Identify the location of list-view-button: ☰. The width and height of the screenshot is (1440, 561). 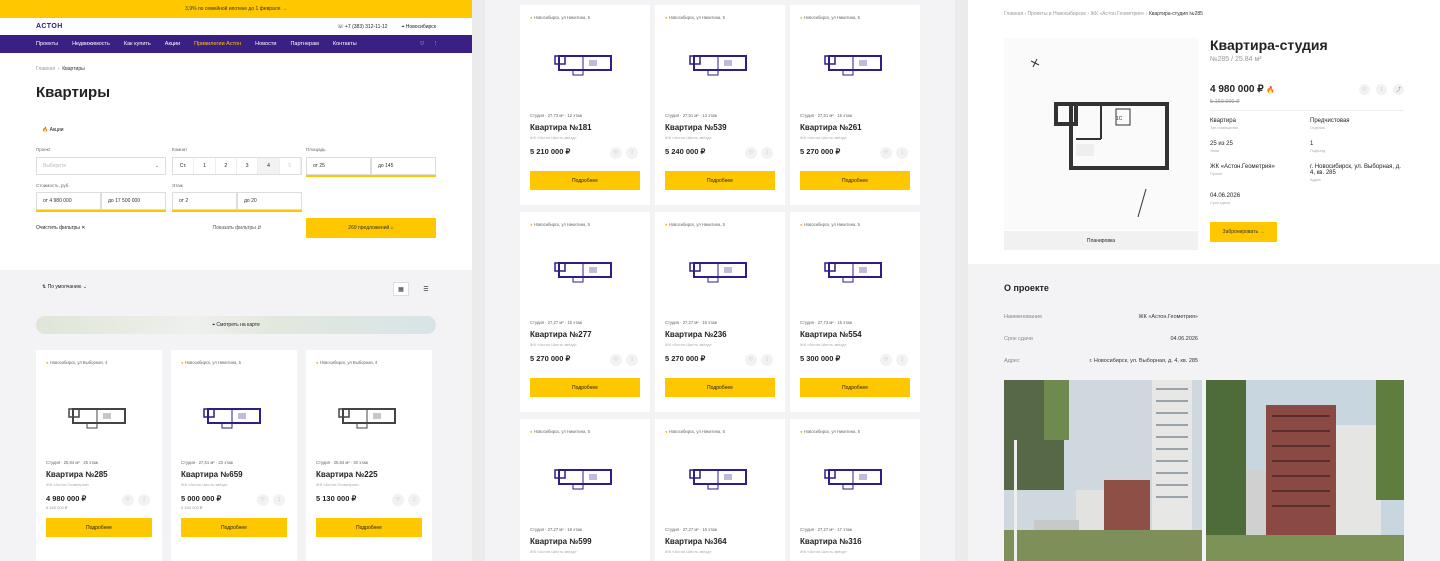
(426, 289).